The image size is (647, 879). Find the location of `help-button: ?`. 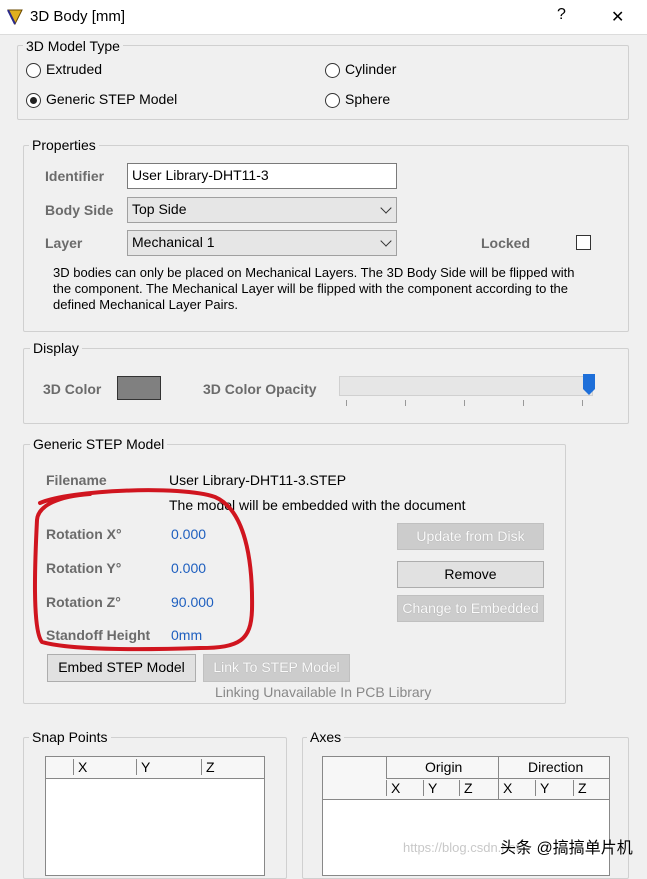

help-button: ? is located at coordinates (561, 15).